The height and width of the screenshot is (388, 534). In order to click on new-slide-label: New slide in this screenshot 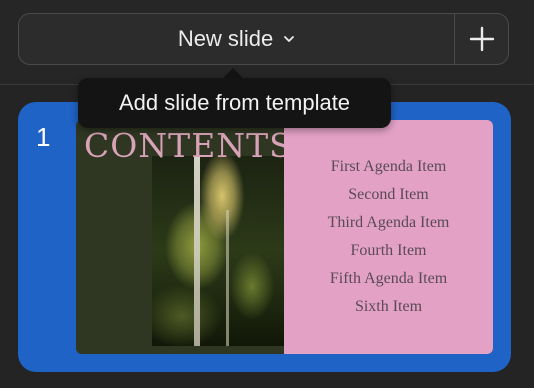, I will do `click(225, 38)`.